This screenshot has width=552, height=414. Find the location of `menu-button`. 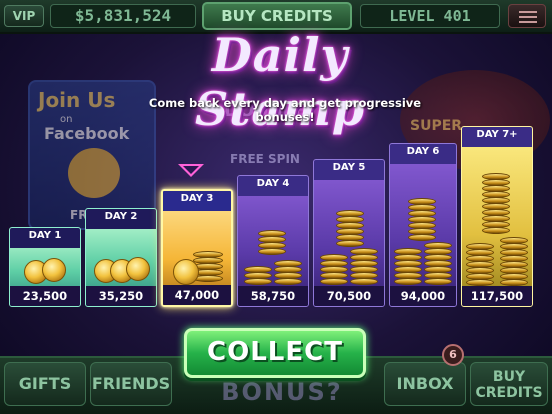

menu-button is located at coordinates (527, 16).